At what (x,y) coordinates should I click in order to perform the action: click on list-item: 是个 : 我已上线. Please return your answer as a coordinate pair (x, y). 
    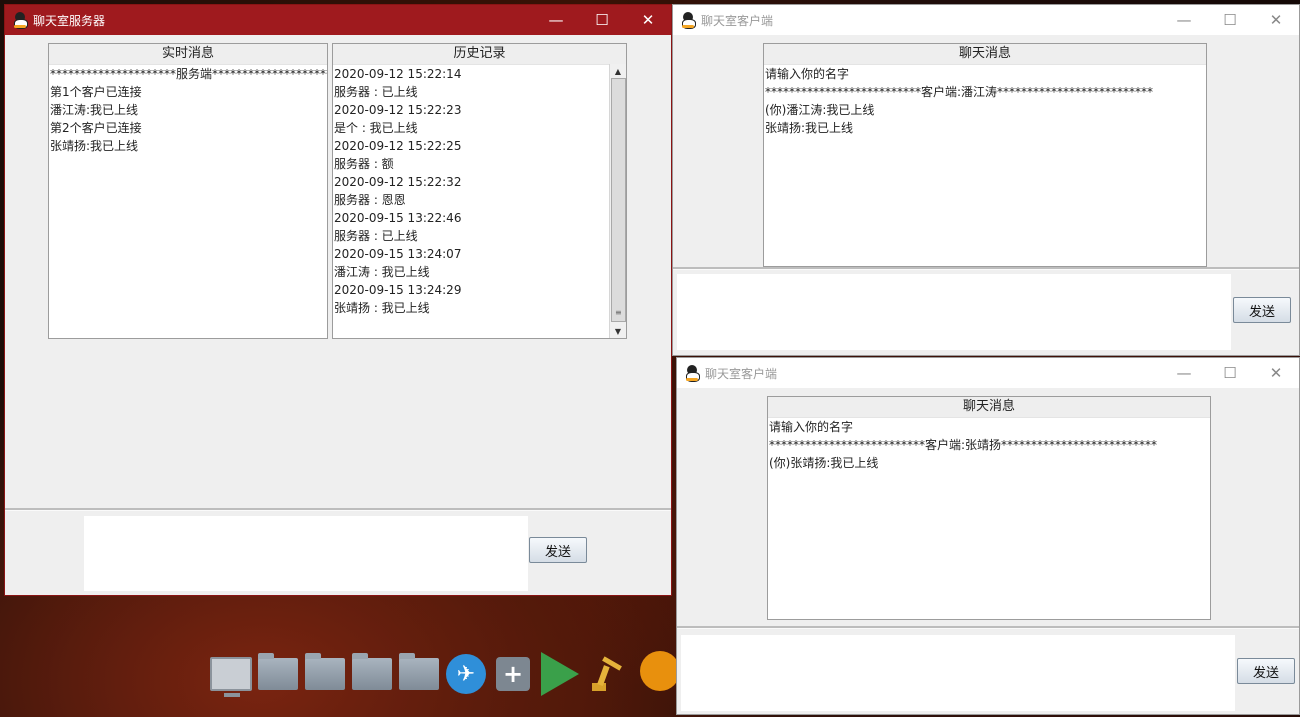
    Looking at the image, I should click on (376, 128).